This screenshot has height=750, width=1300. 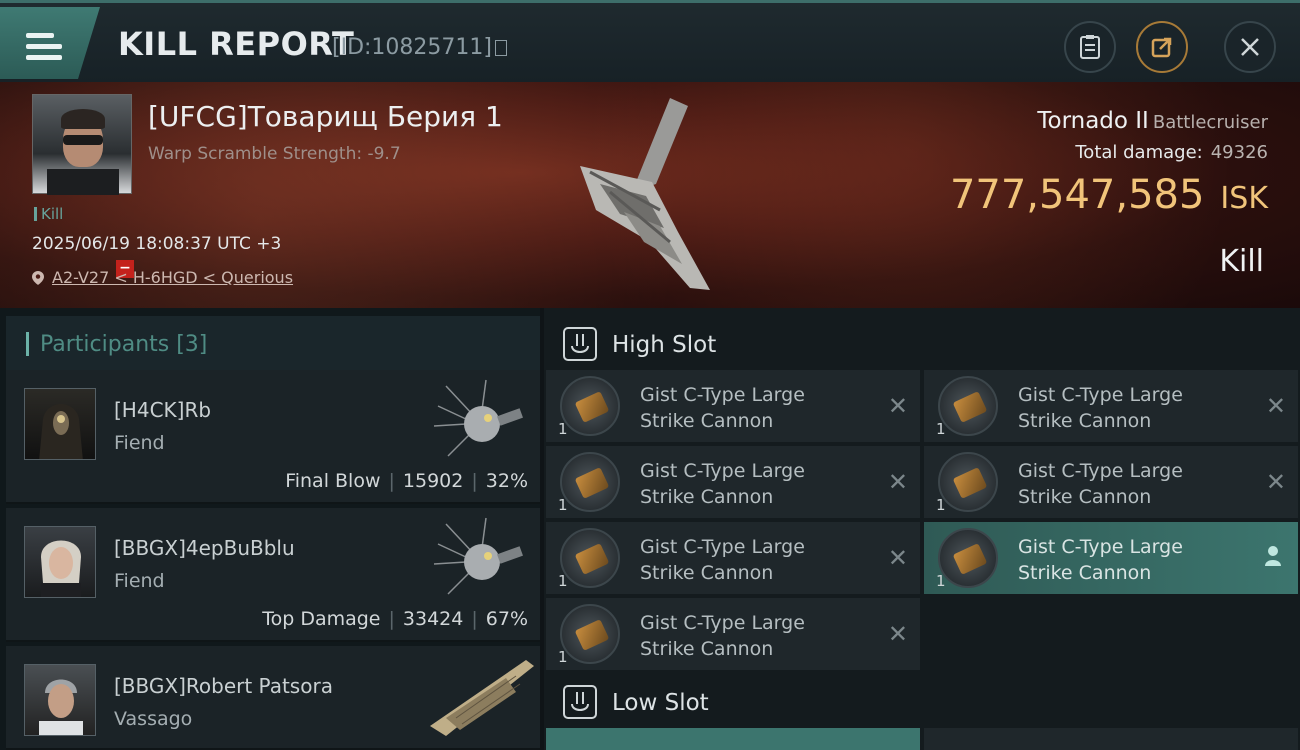 I want to click on participant-stats: Final Blow | 15902 | 32%, so click(x=406, y=481).